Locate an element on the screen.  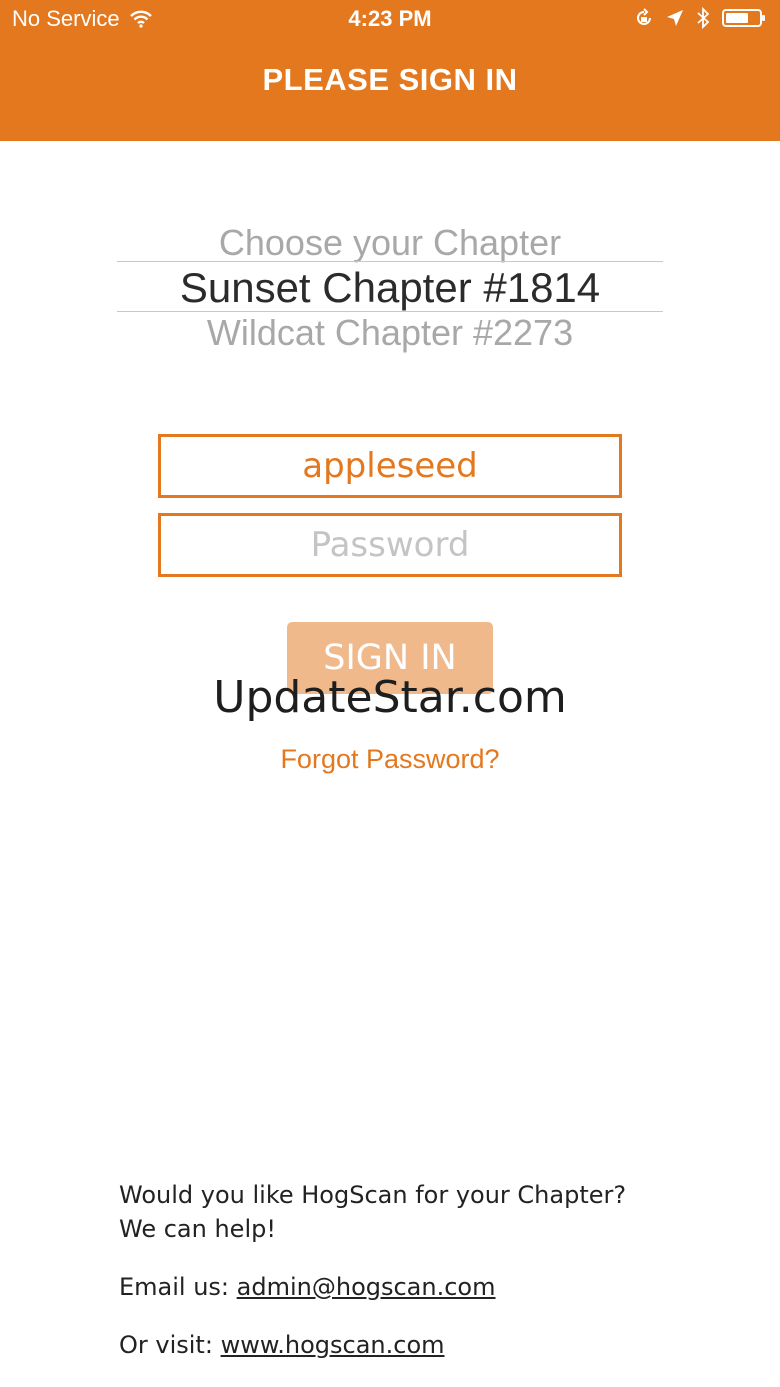
orientation-lock-icon is located at coordinates (644, 18).